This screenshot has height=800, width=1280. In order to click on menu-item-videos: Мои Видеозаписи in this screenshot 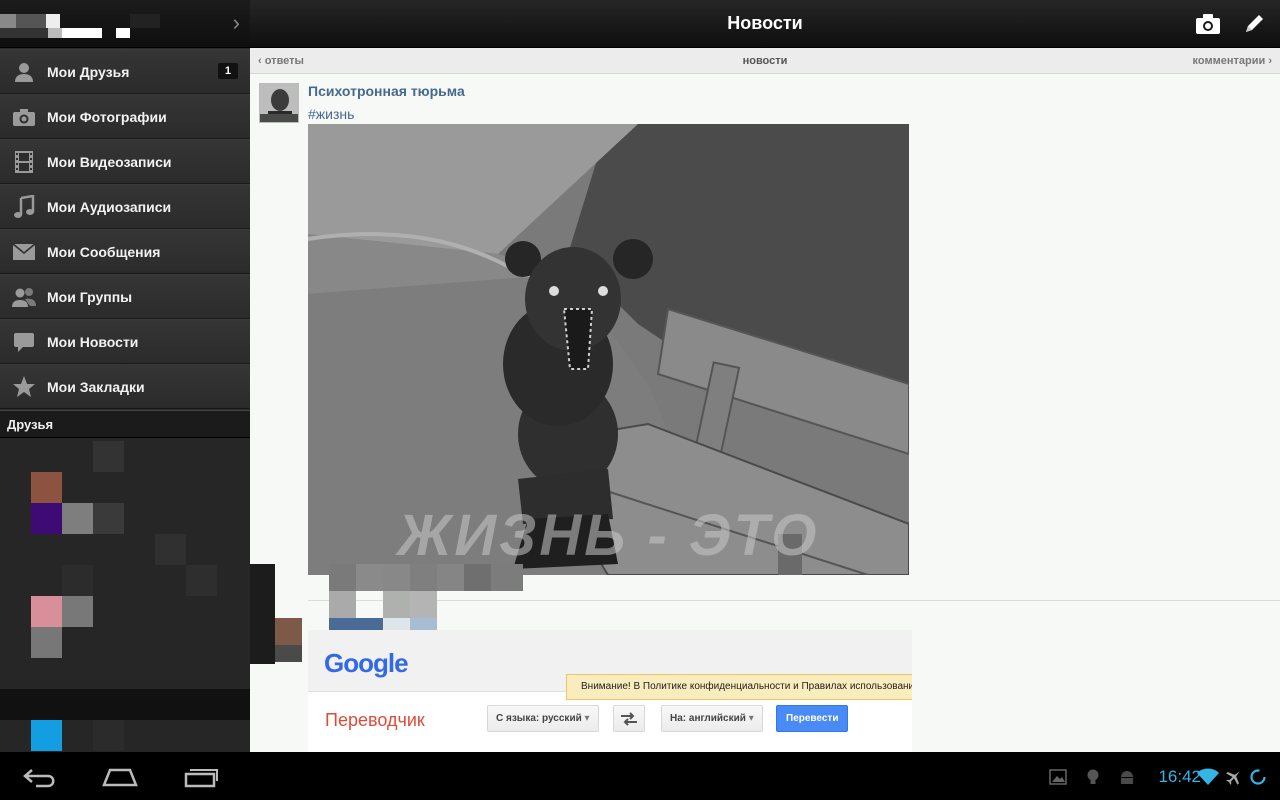, I will do `click(125, 161)`.